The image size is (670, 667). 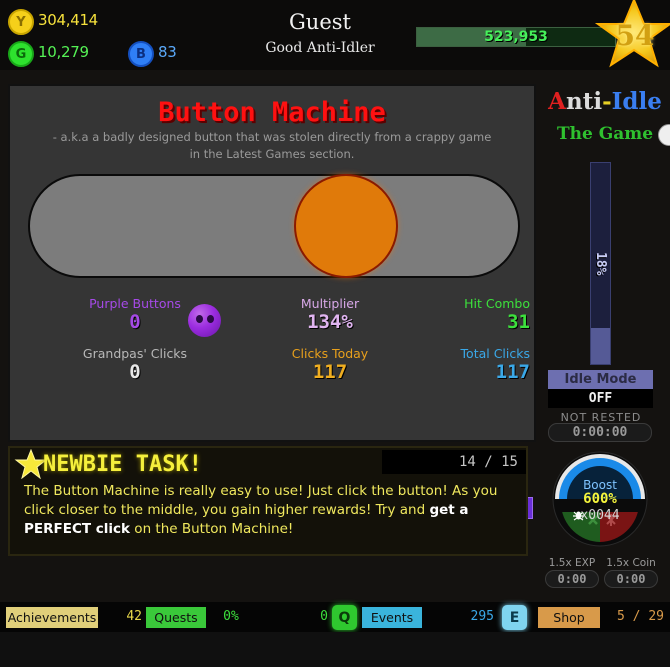 What do you see at coordinates (636, 101) in the screenshot?
I see `logo-idle: Idle` at bounding box center [636, 101].